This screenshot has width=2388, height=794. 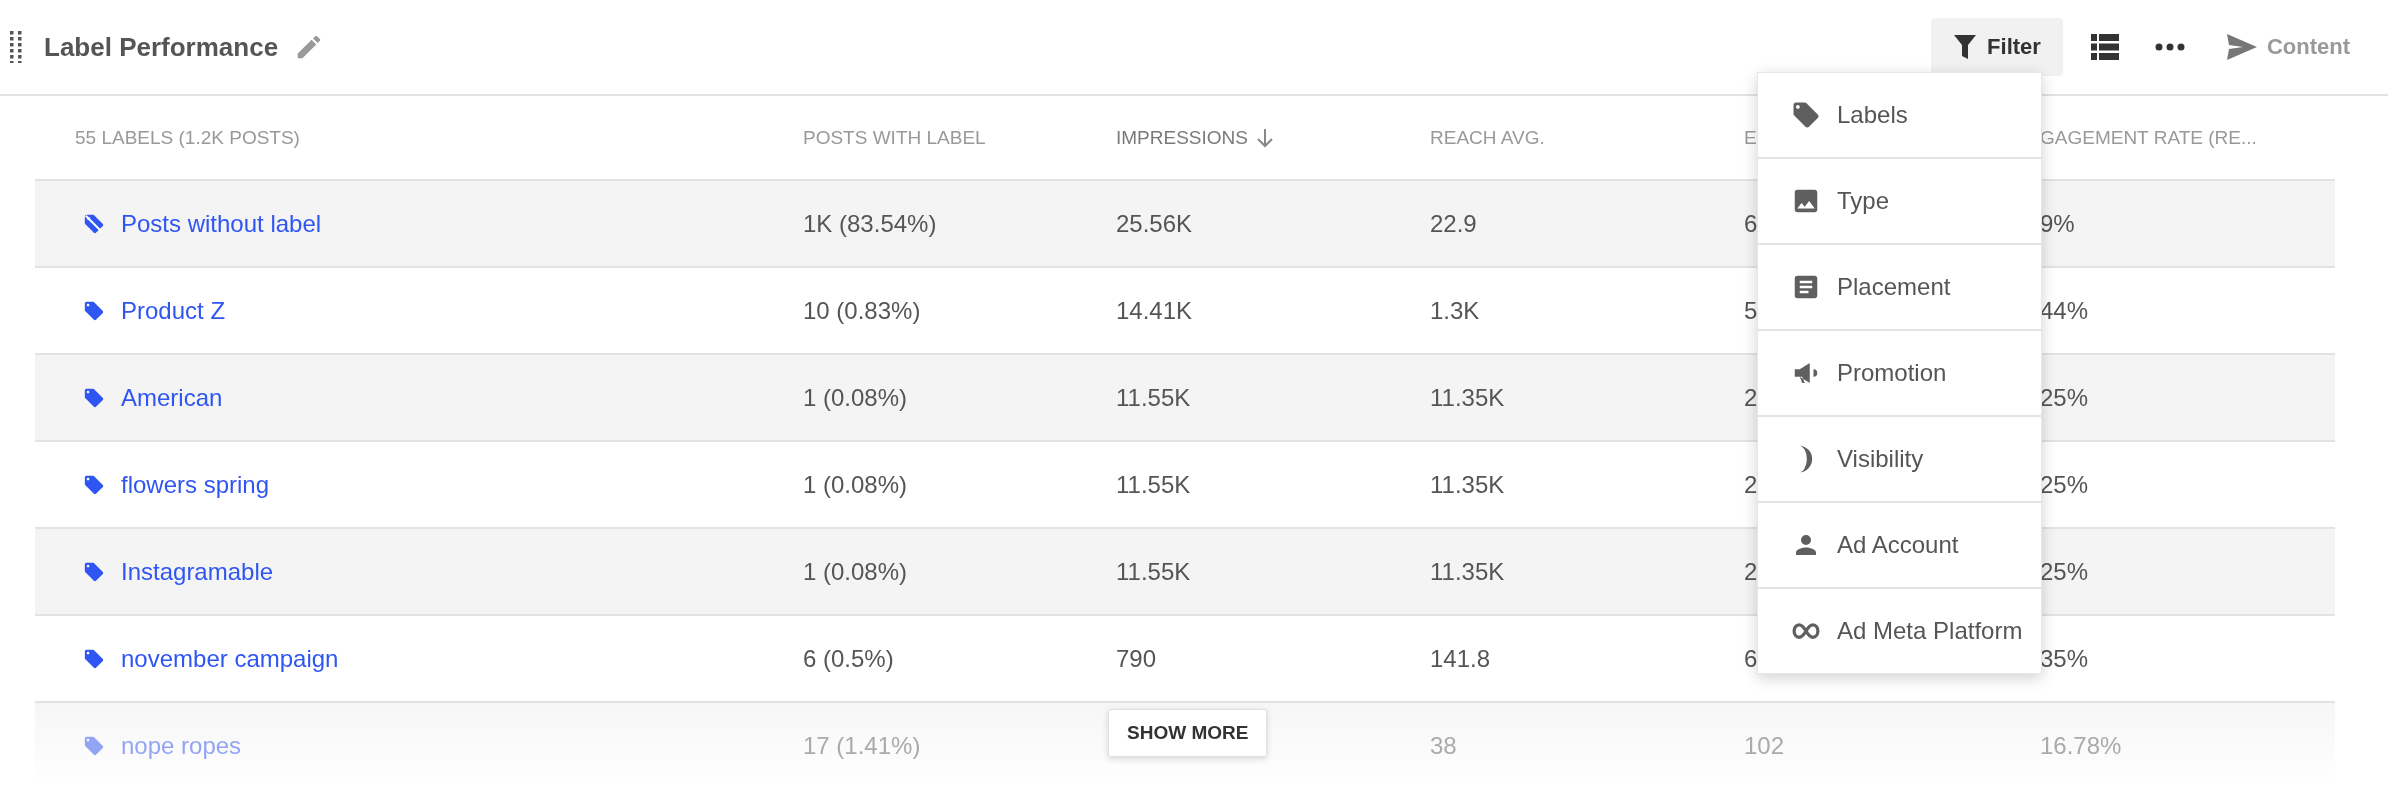 I want to click on drag-handle-icon, so click(x=16, y=47).